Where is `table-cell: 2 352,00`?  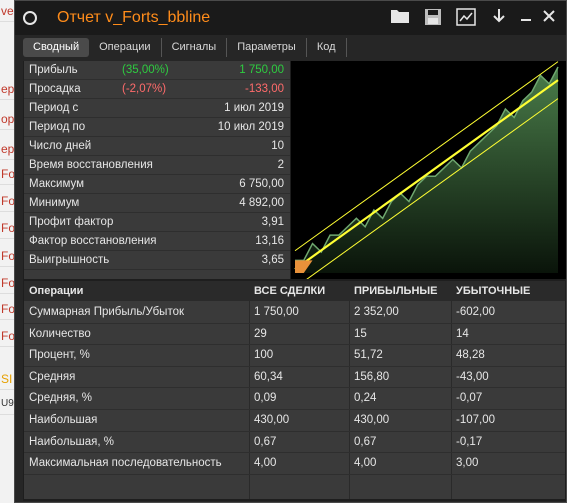
table-cell: 2 352,00 is located at coordinates (376, 312).